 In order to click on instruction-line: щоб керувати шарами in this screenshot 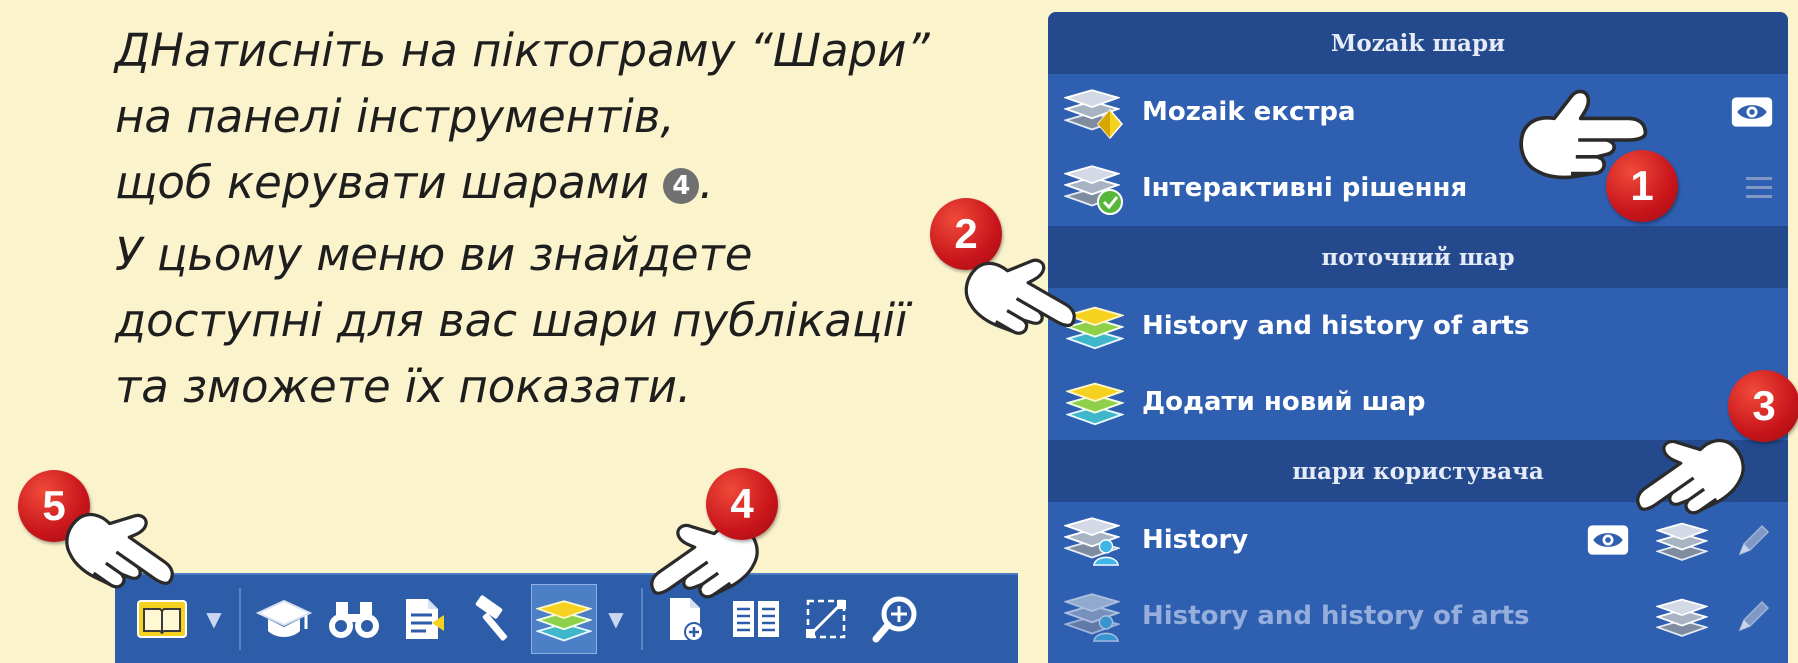, I will do `click(382, 182)`.